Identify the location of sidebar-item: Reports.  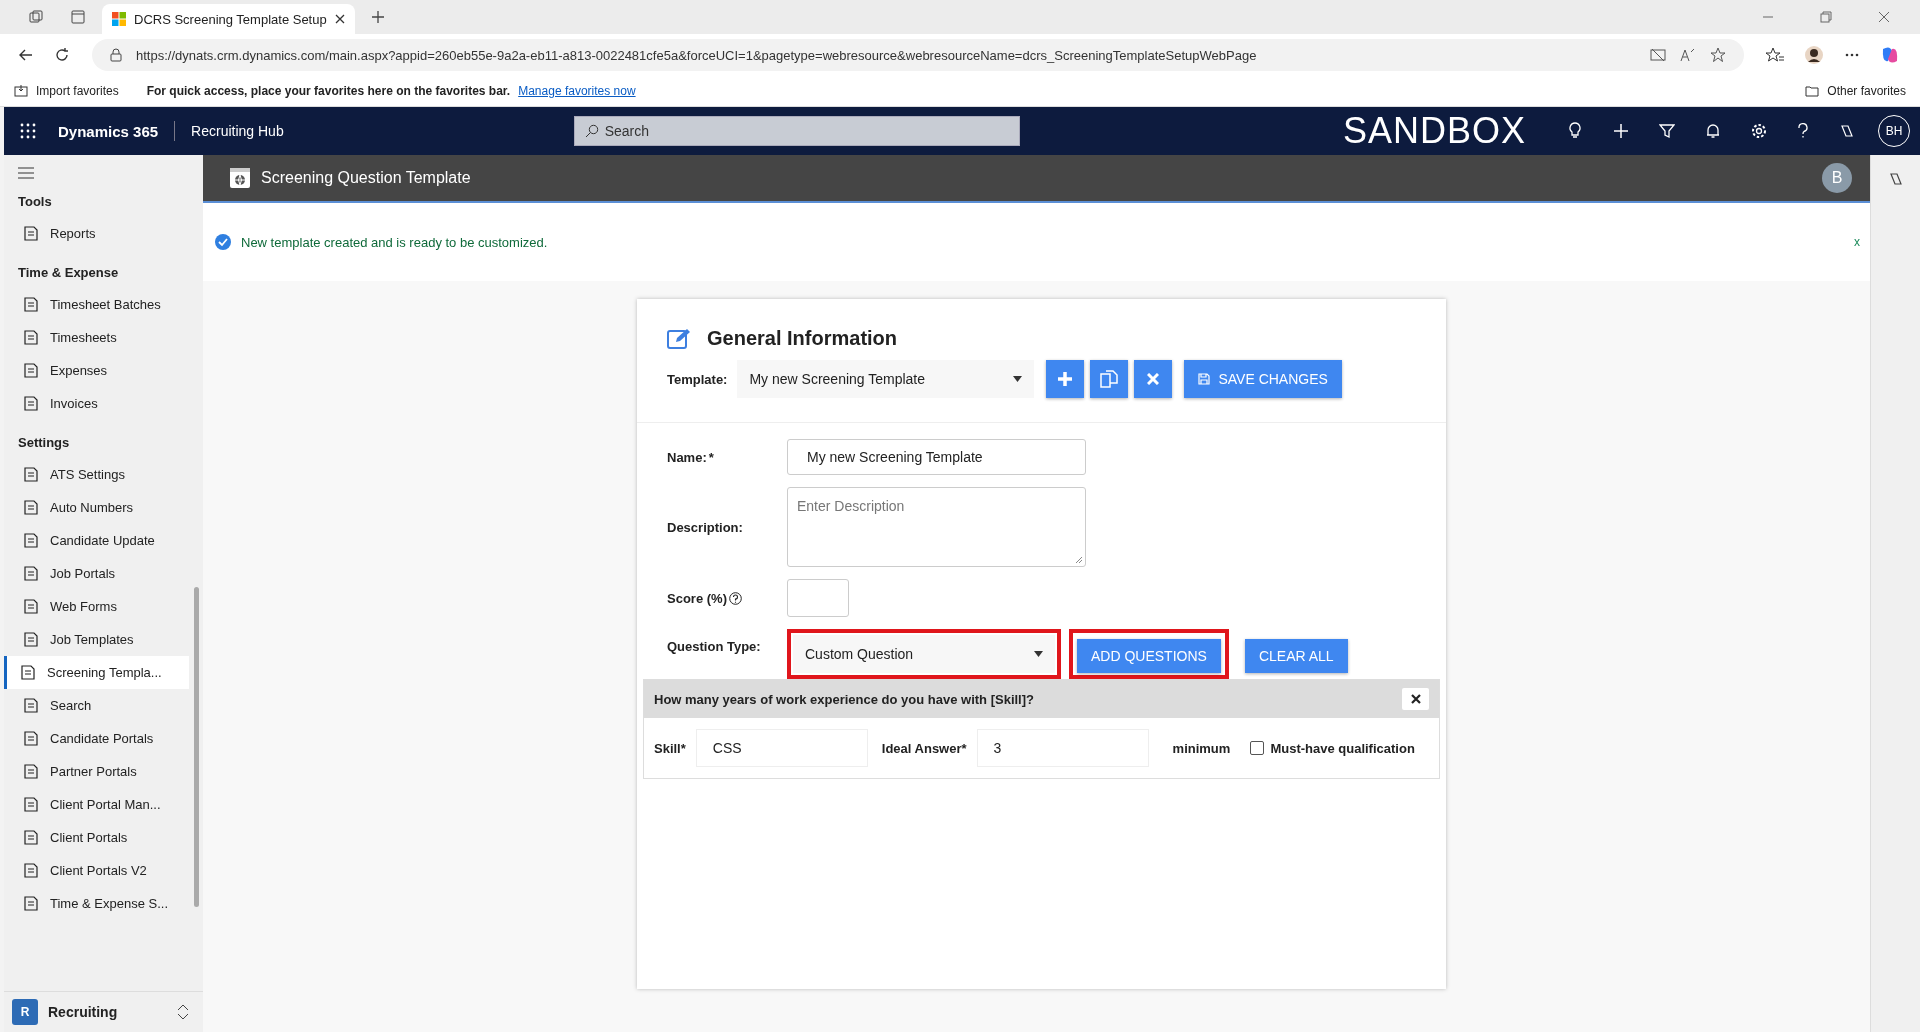
(96, 233).